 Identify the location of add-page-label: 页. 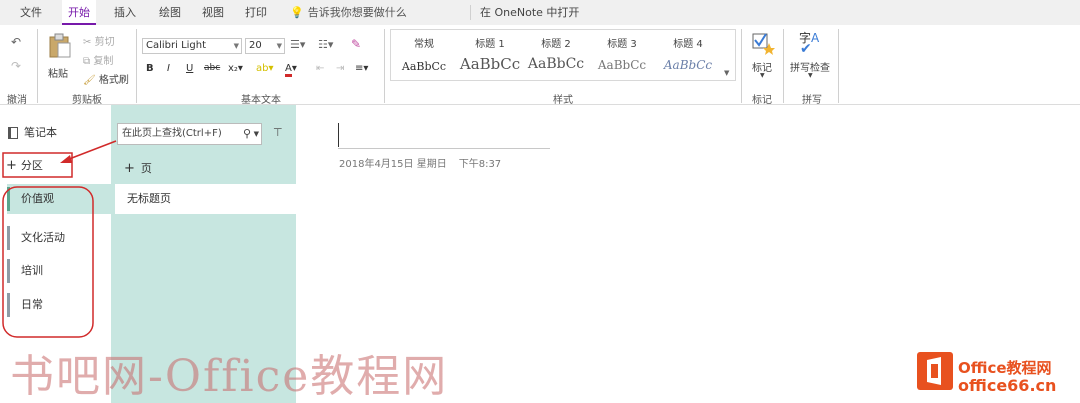
(146, 168).